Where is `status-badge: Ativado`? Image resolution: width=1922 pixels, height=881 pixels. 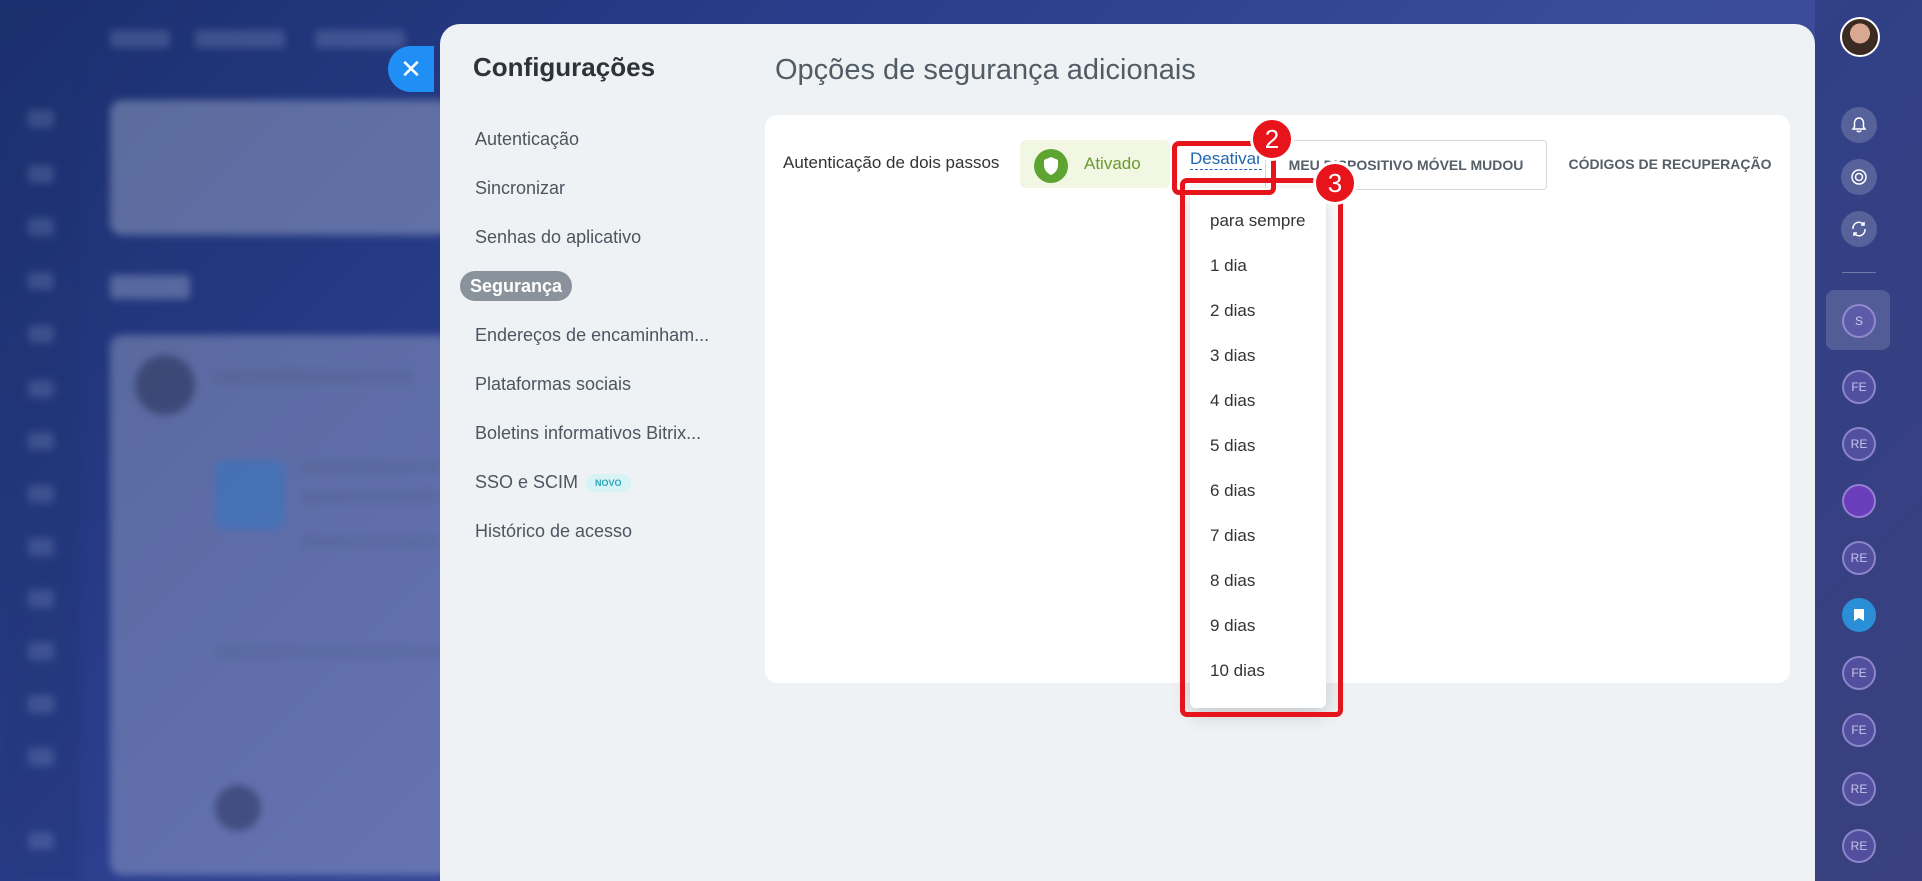
status-badge: Ativado is located at coordinates (1095, 164).